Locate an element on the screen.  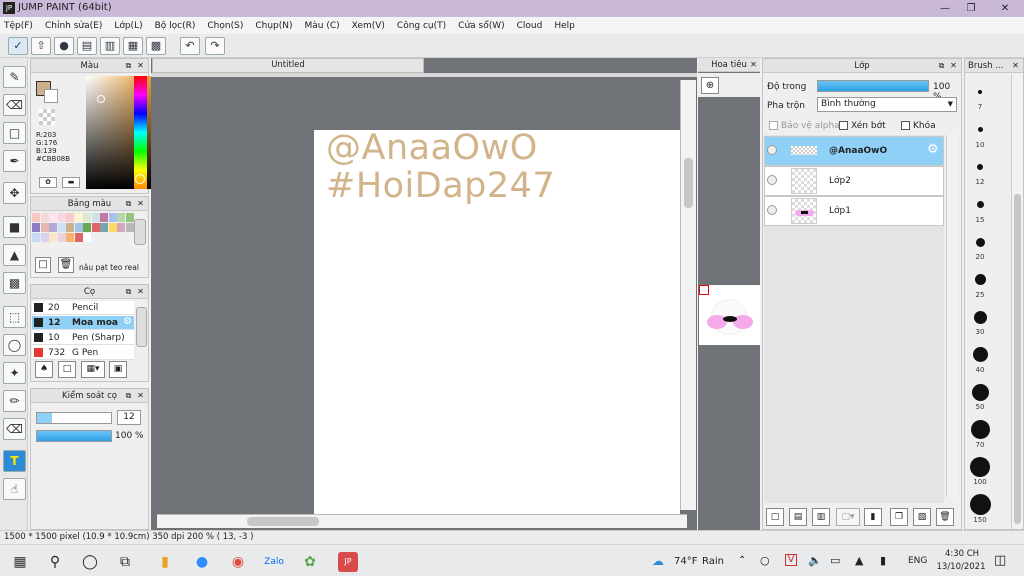
delete-layer-icon: 🗑 is located at coordinates (945, 517).